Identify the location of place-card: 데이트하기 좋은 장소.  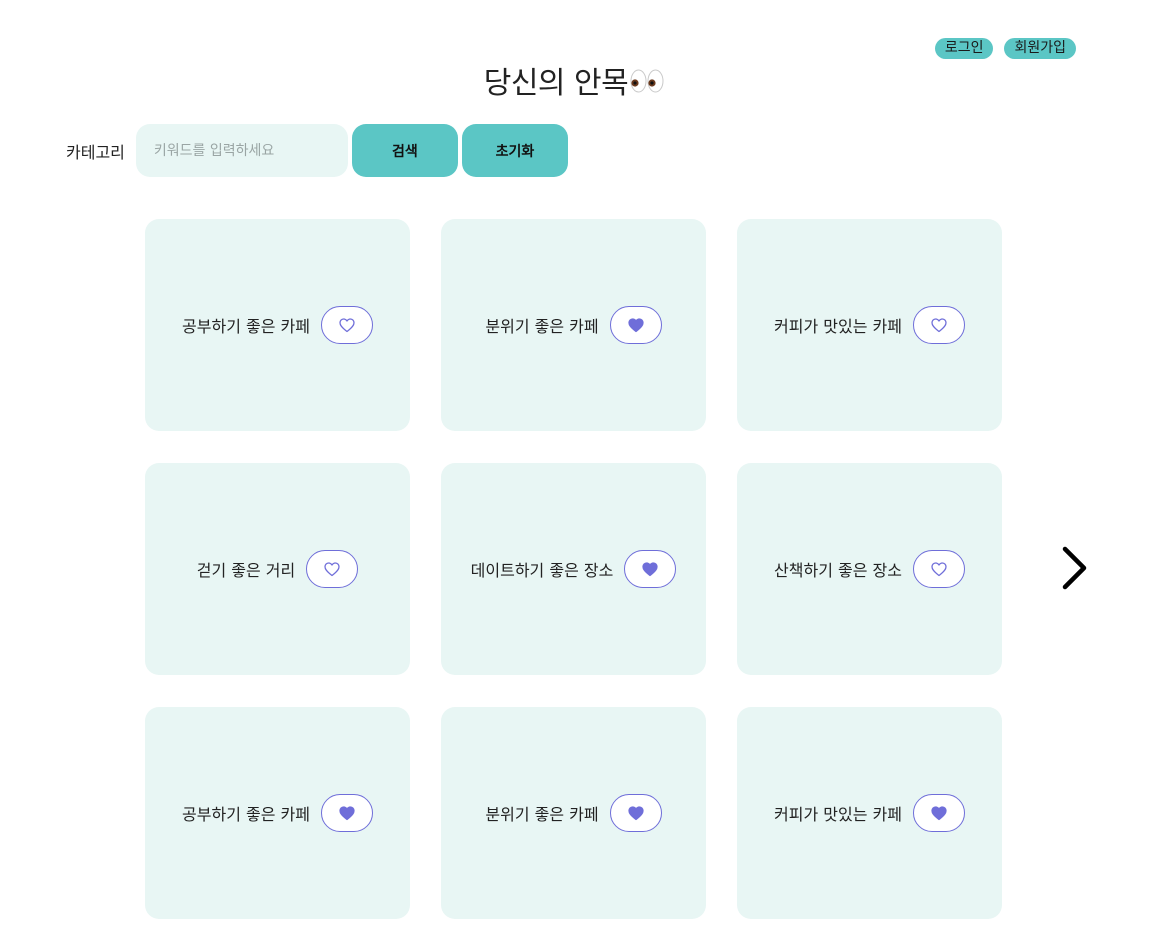
(573, 569).